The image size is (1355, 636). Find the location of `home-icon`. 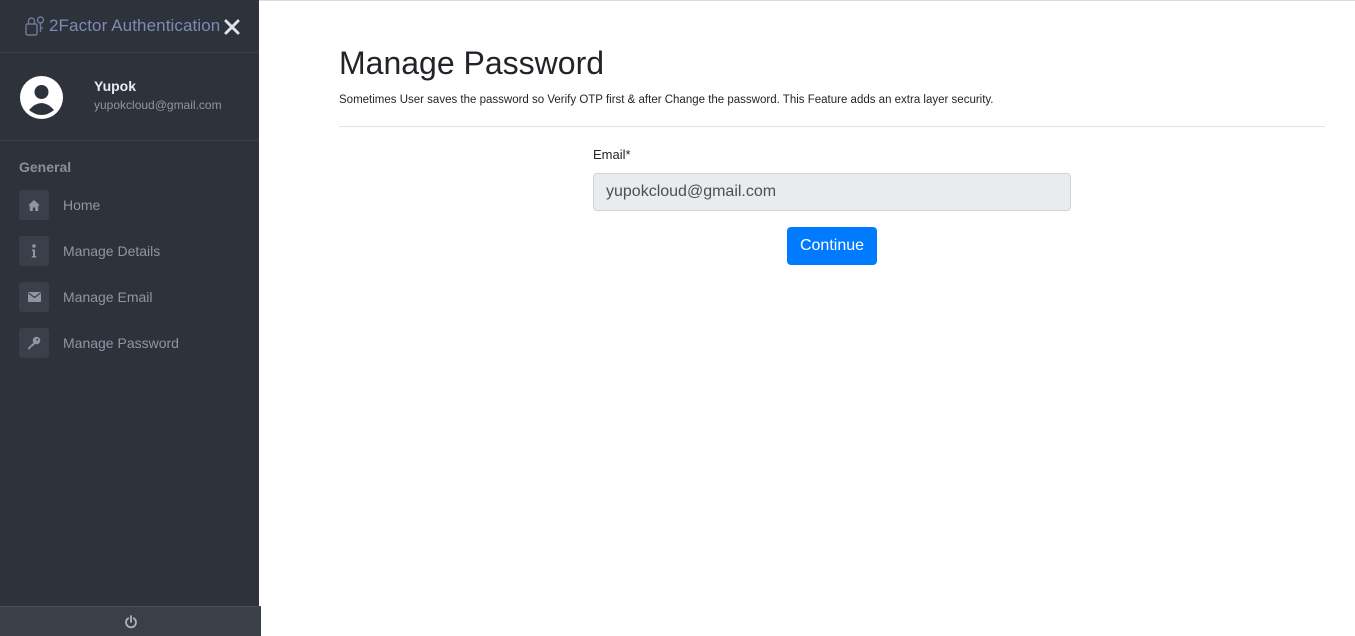

home-icon is located at coordinates (34, 205).